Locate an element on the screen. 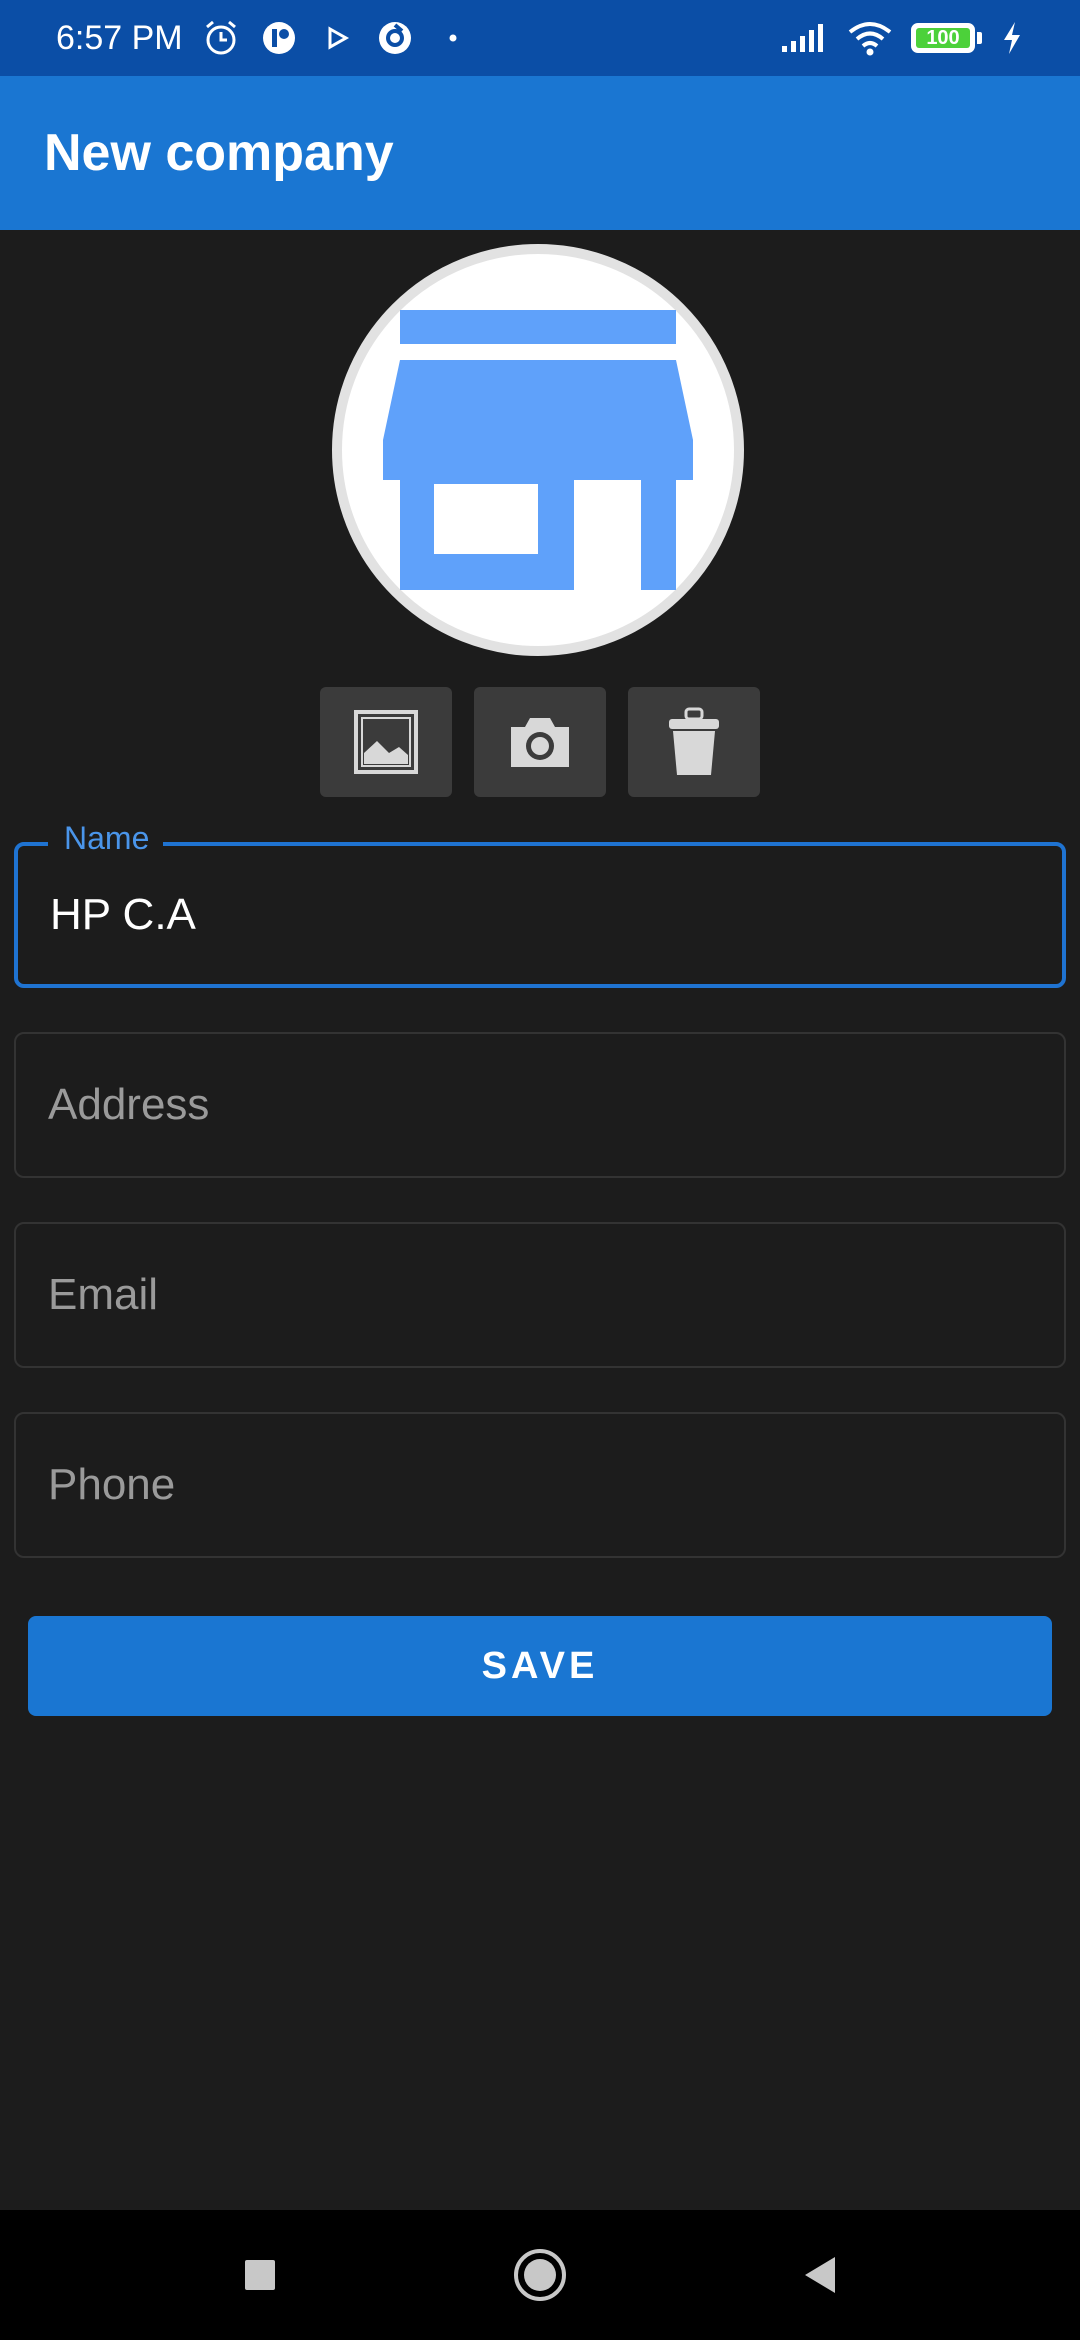  back-icon is located at coordinates (820, 2275).